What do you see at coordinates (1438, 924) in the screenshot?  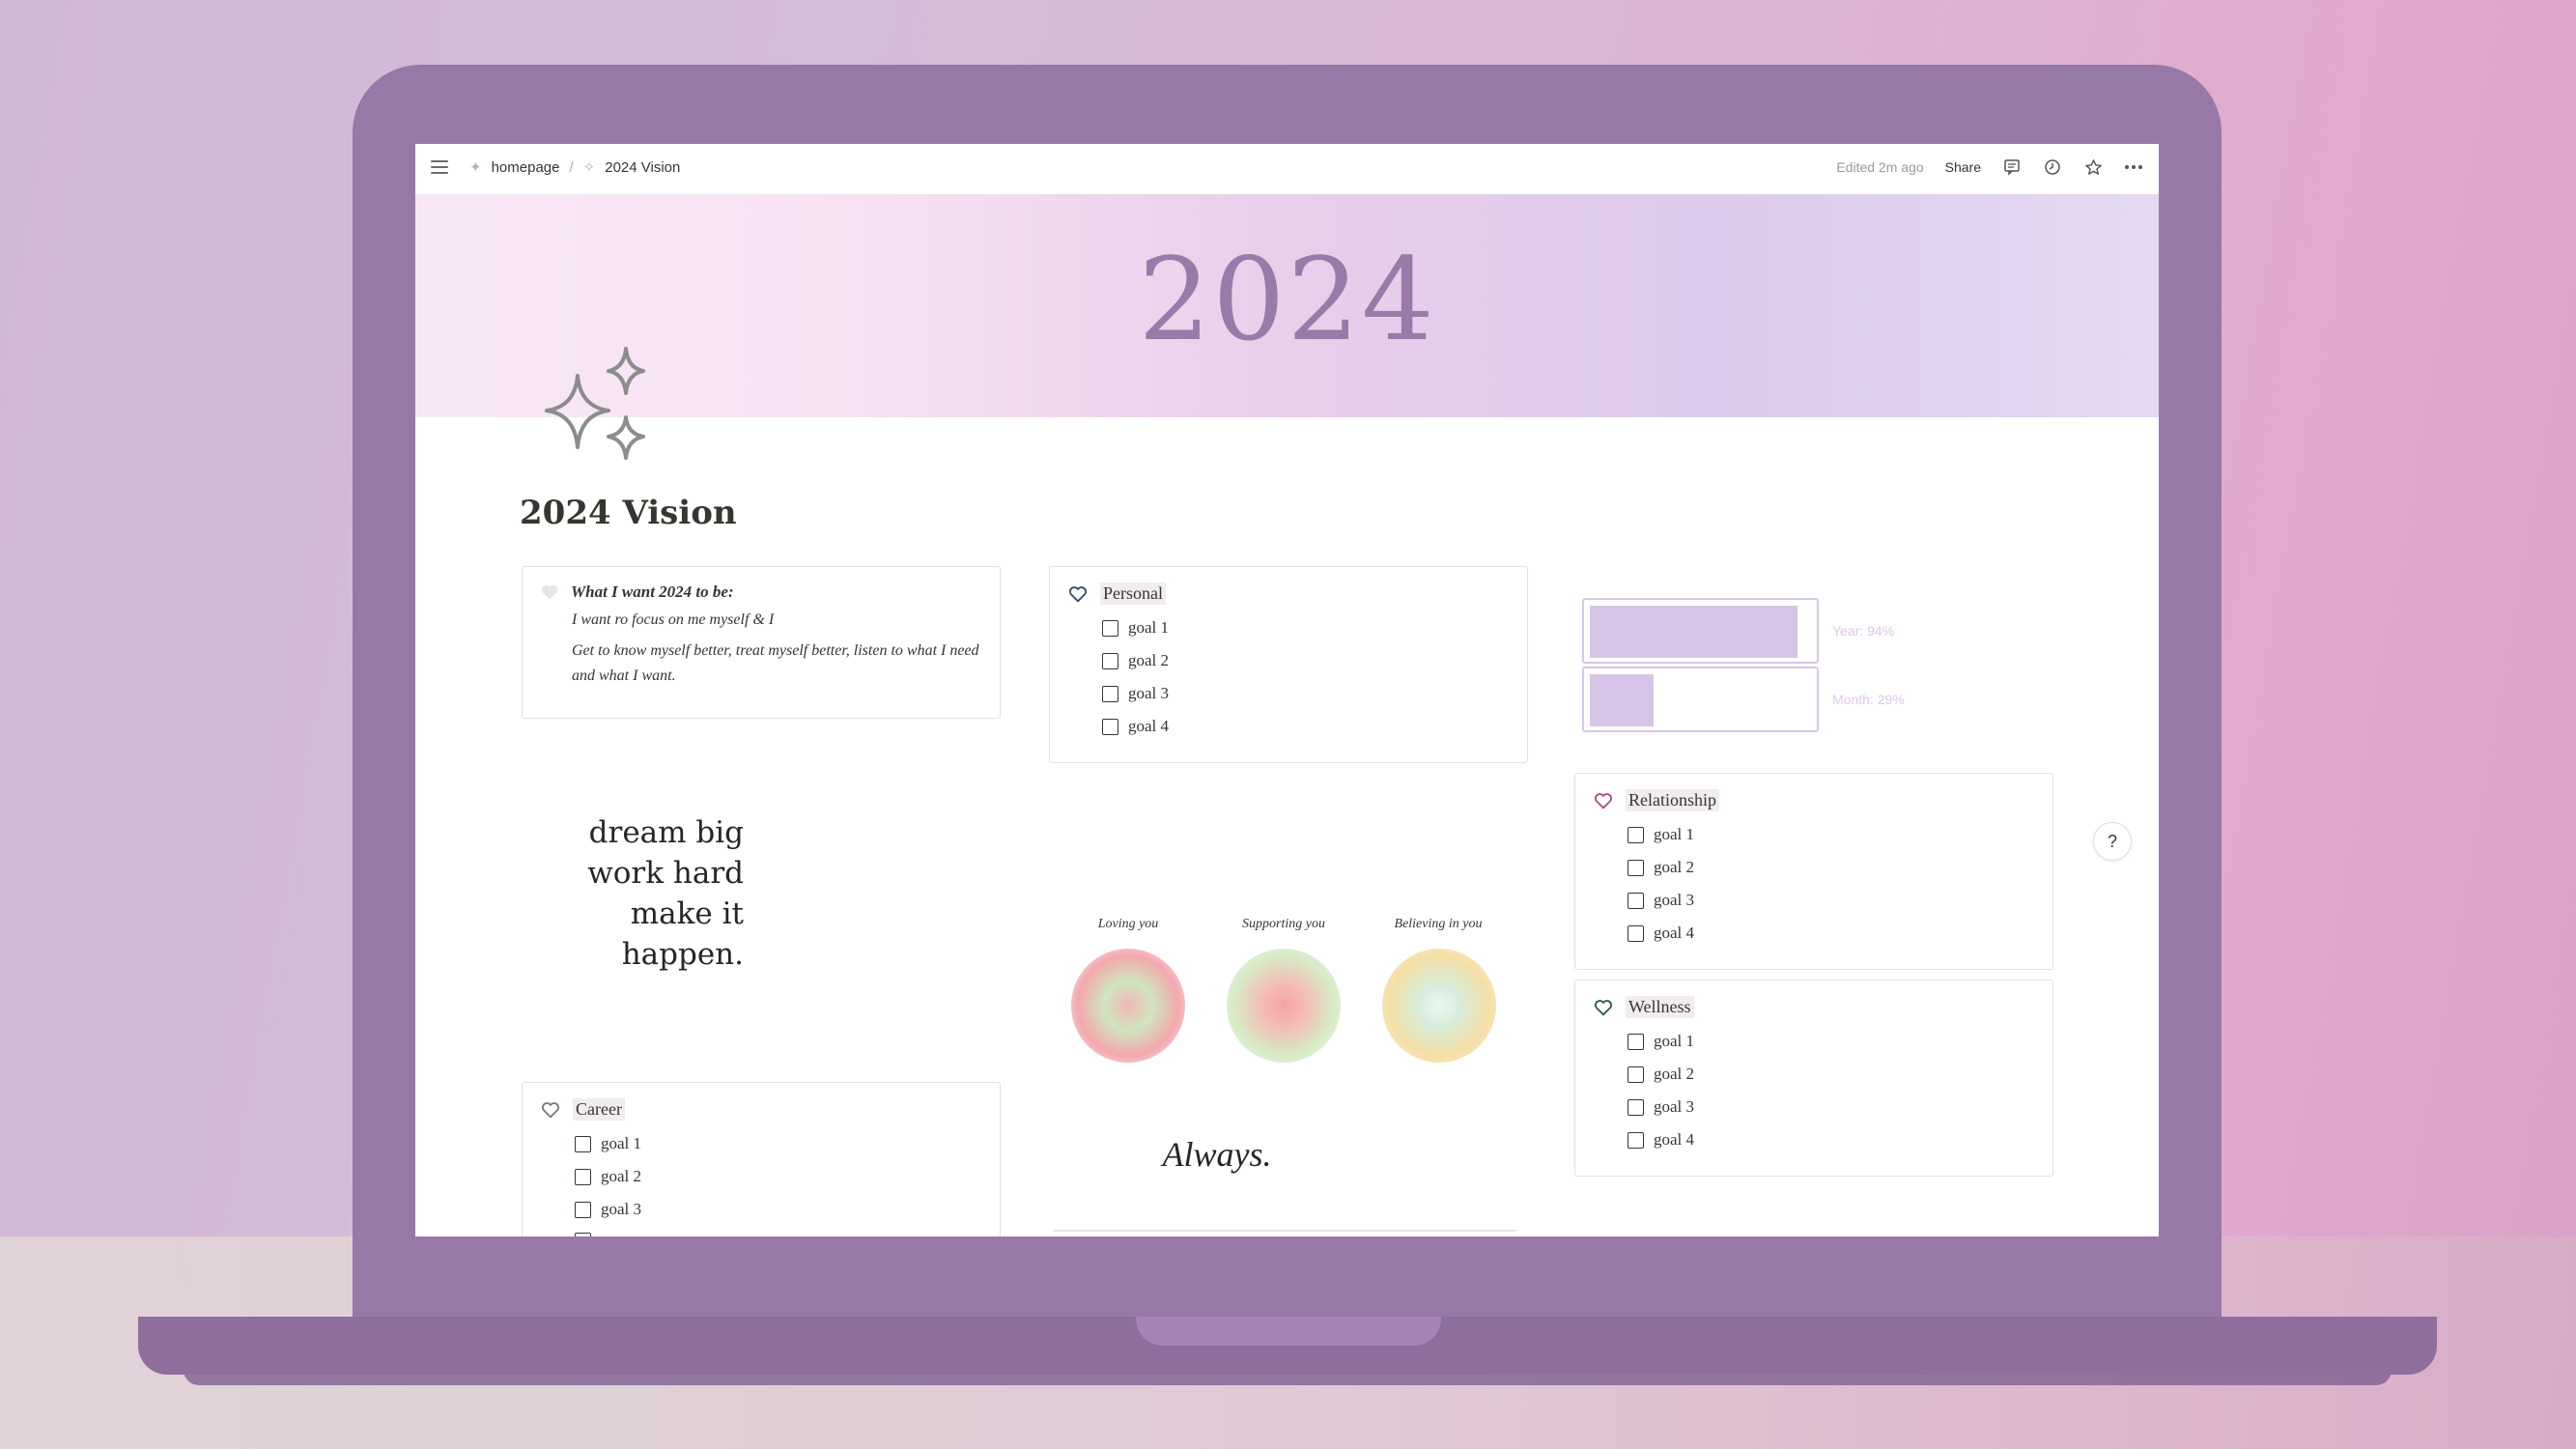 I see `orb-label: Believing in you` at bounding box center [1438, 924].